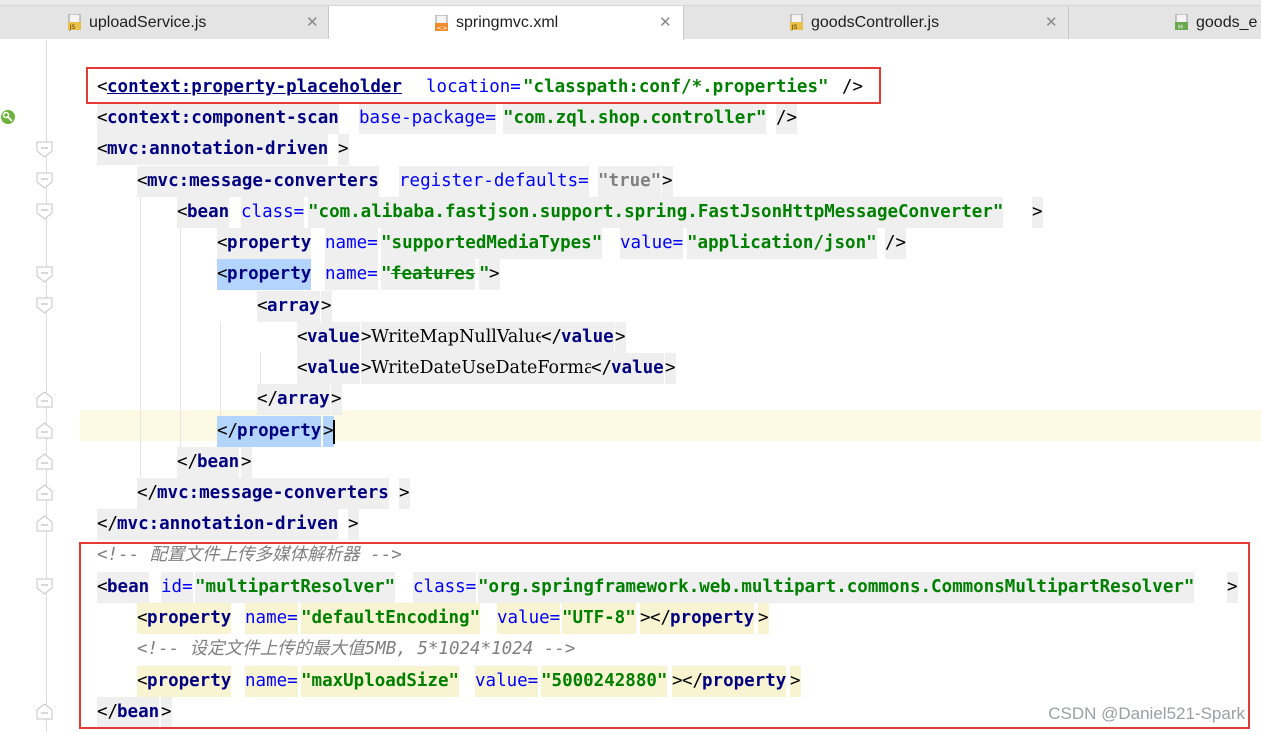 This screenshot has width=1261, height=732. Describe the element at coordinates (458, 337) in the screenshot. I see `text-value: WriteMapNullValue` at that location.